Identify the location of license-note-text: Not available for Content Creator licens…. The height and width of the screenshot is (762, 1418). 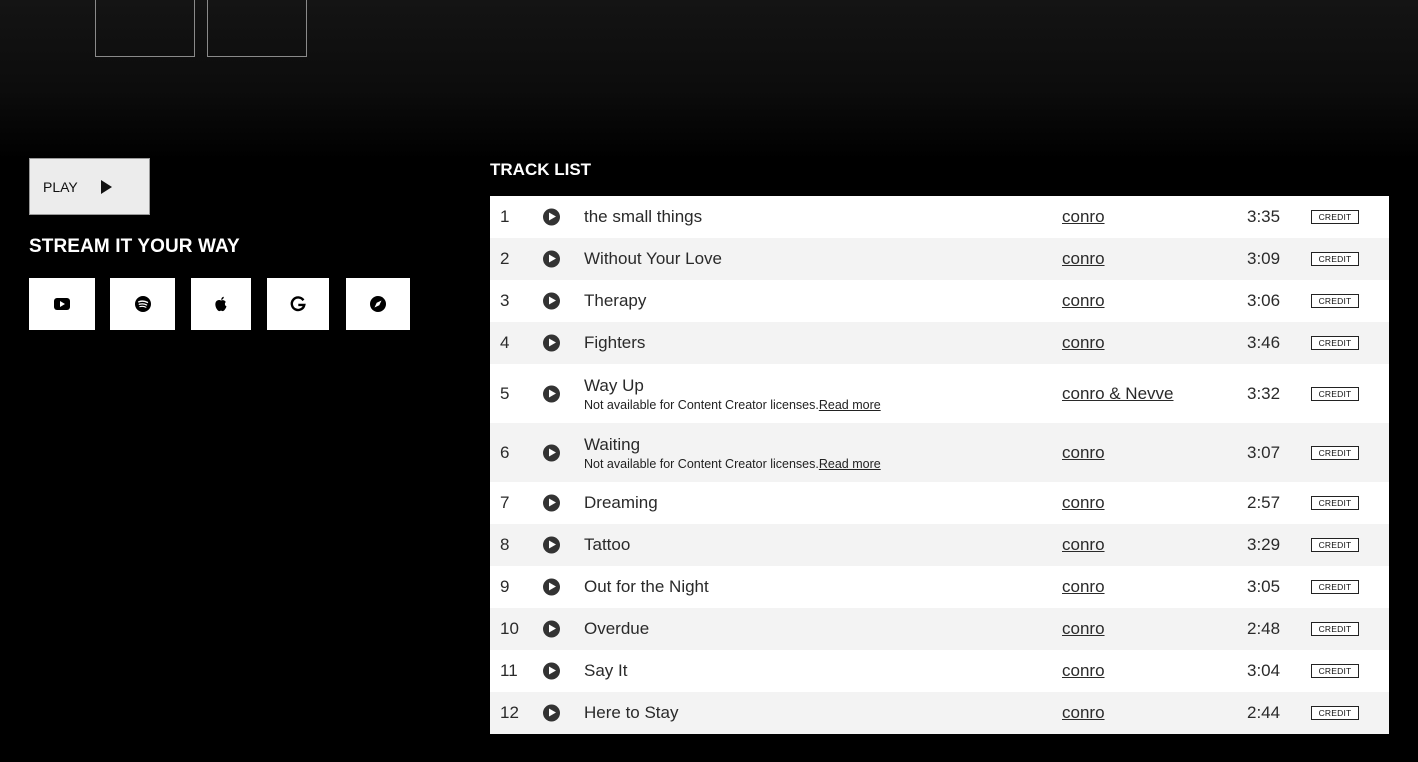
(701, 404).